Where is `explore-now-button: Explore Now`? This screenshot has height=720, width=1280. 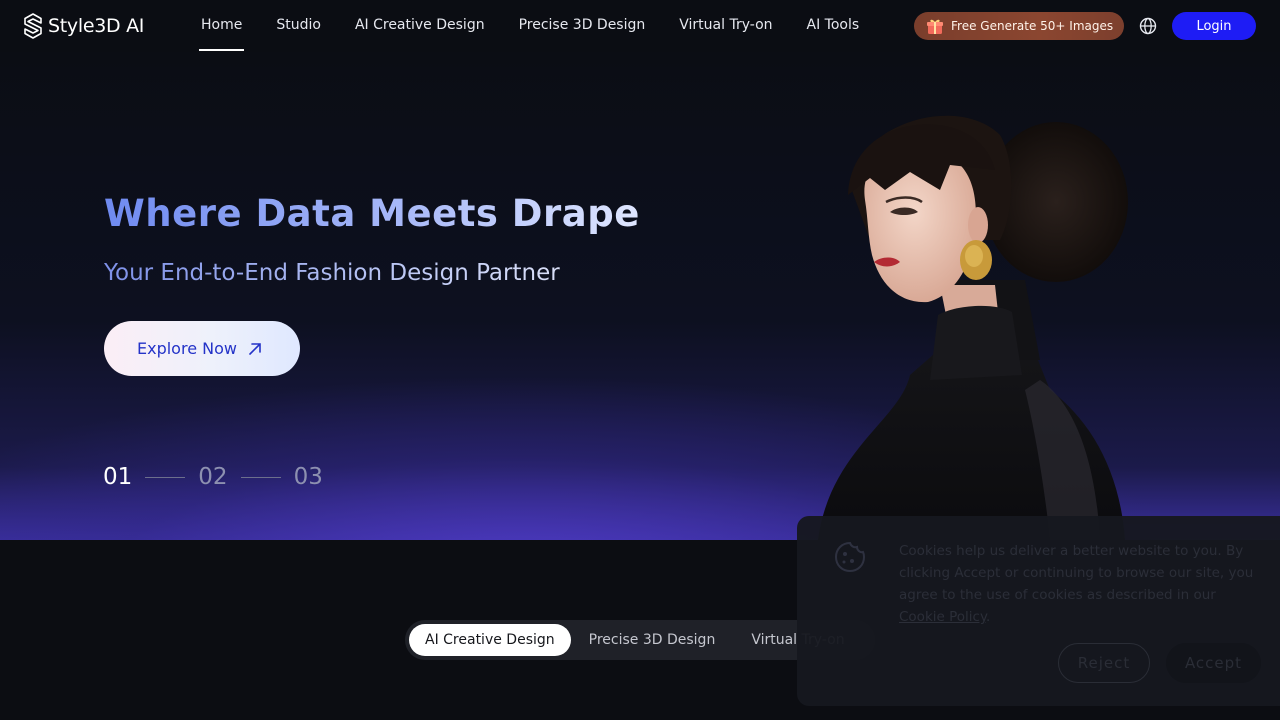
explore-now-button: Explore Now is located at coordinates (202, 348).